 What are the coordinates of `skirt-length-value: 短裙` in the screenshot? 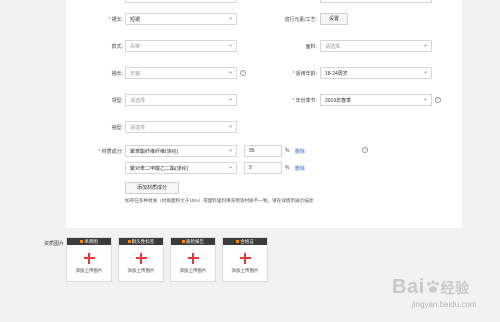 It's located at (135, 20).